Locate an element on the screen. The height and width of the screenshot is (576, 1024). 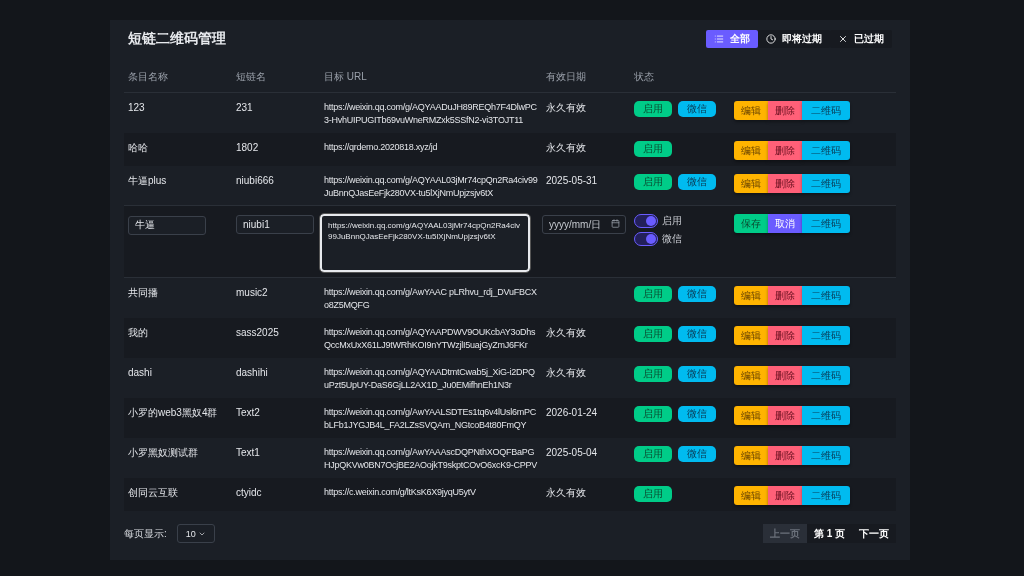
table-cell-text: dashi is located at coordinates (140, 373).